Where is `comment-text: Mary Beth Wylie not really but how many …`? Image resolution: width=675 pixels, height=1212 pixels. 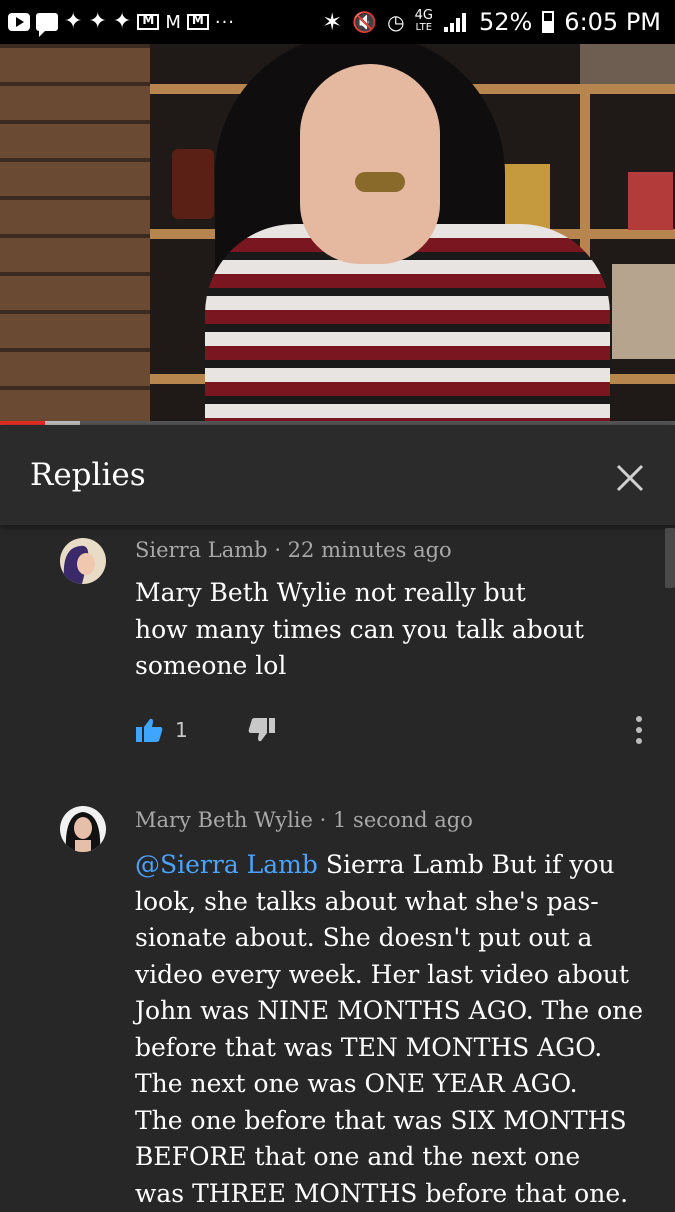
comment-text: Mary Beth Wylie not really but how many … is located at coordinates (359, 629).